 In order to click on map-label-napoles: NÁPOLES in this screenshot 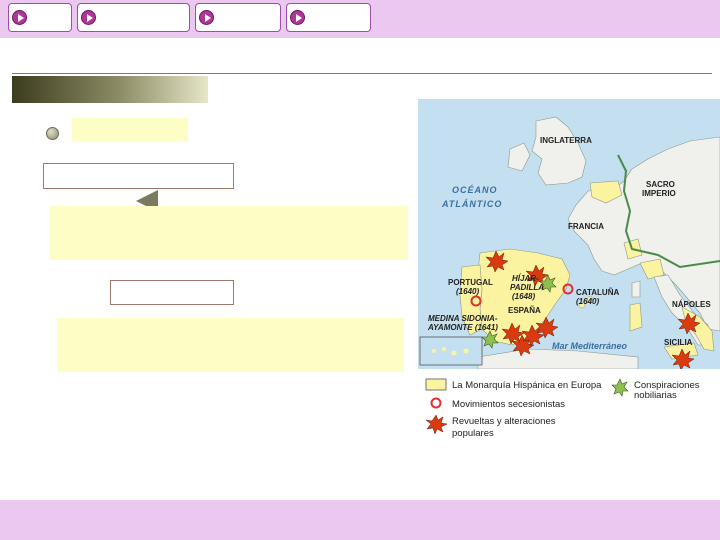, I will do `click(691, 304)`.